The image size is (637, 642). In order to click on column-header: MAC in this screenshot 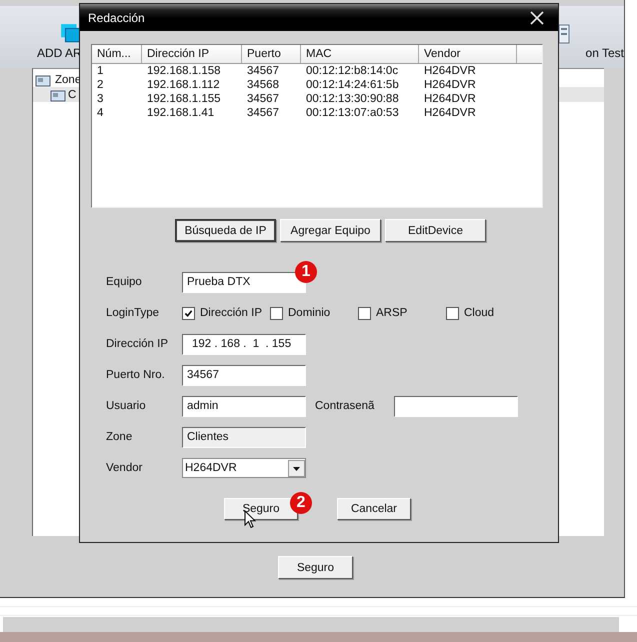, I will do `click(360, 54)`.